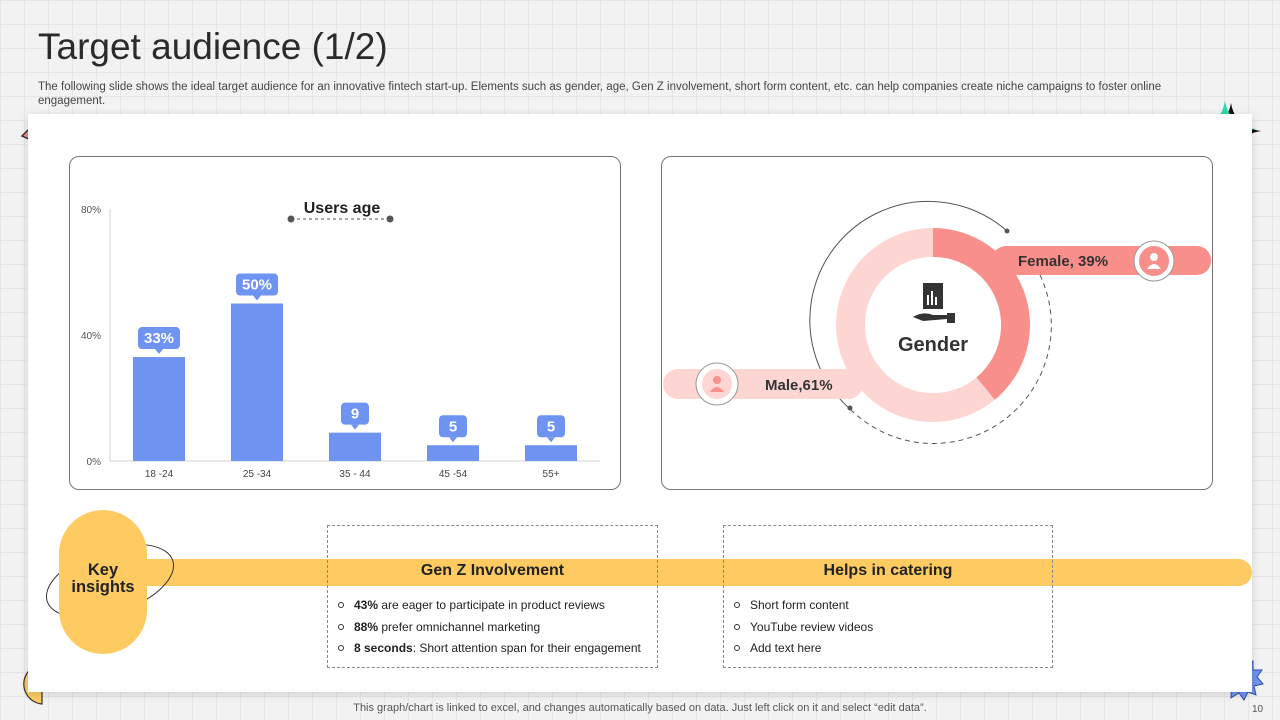 This screenshot has height=720, width=1280. I want to click on gender-chart: Gender Female, 39% Male,61%, so click(937, 322).